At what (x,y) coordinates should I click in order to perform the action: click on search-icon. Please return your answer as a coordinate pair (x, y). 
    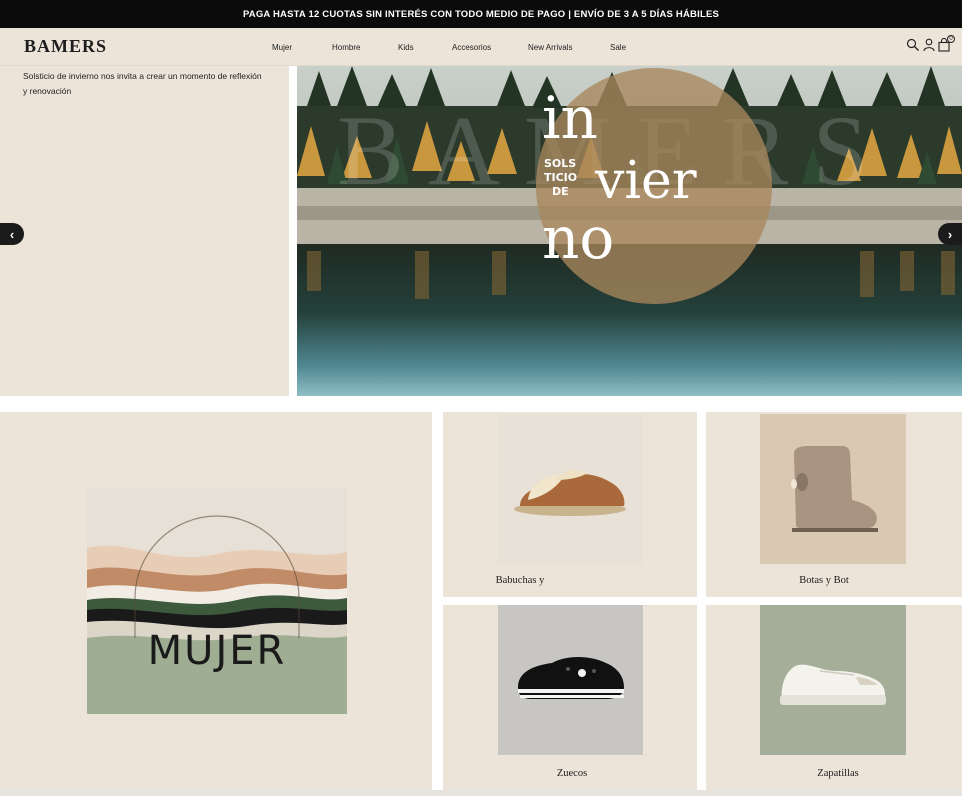
    Looking at the image, I should click on (913, 45).